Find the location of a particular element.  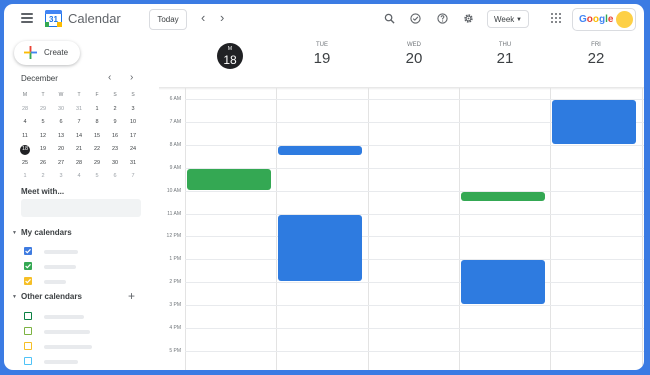

meet-with-input is located at coordinates (81, 208).